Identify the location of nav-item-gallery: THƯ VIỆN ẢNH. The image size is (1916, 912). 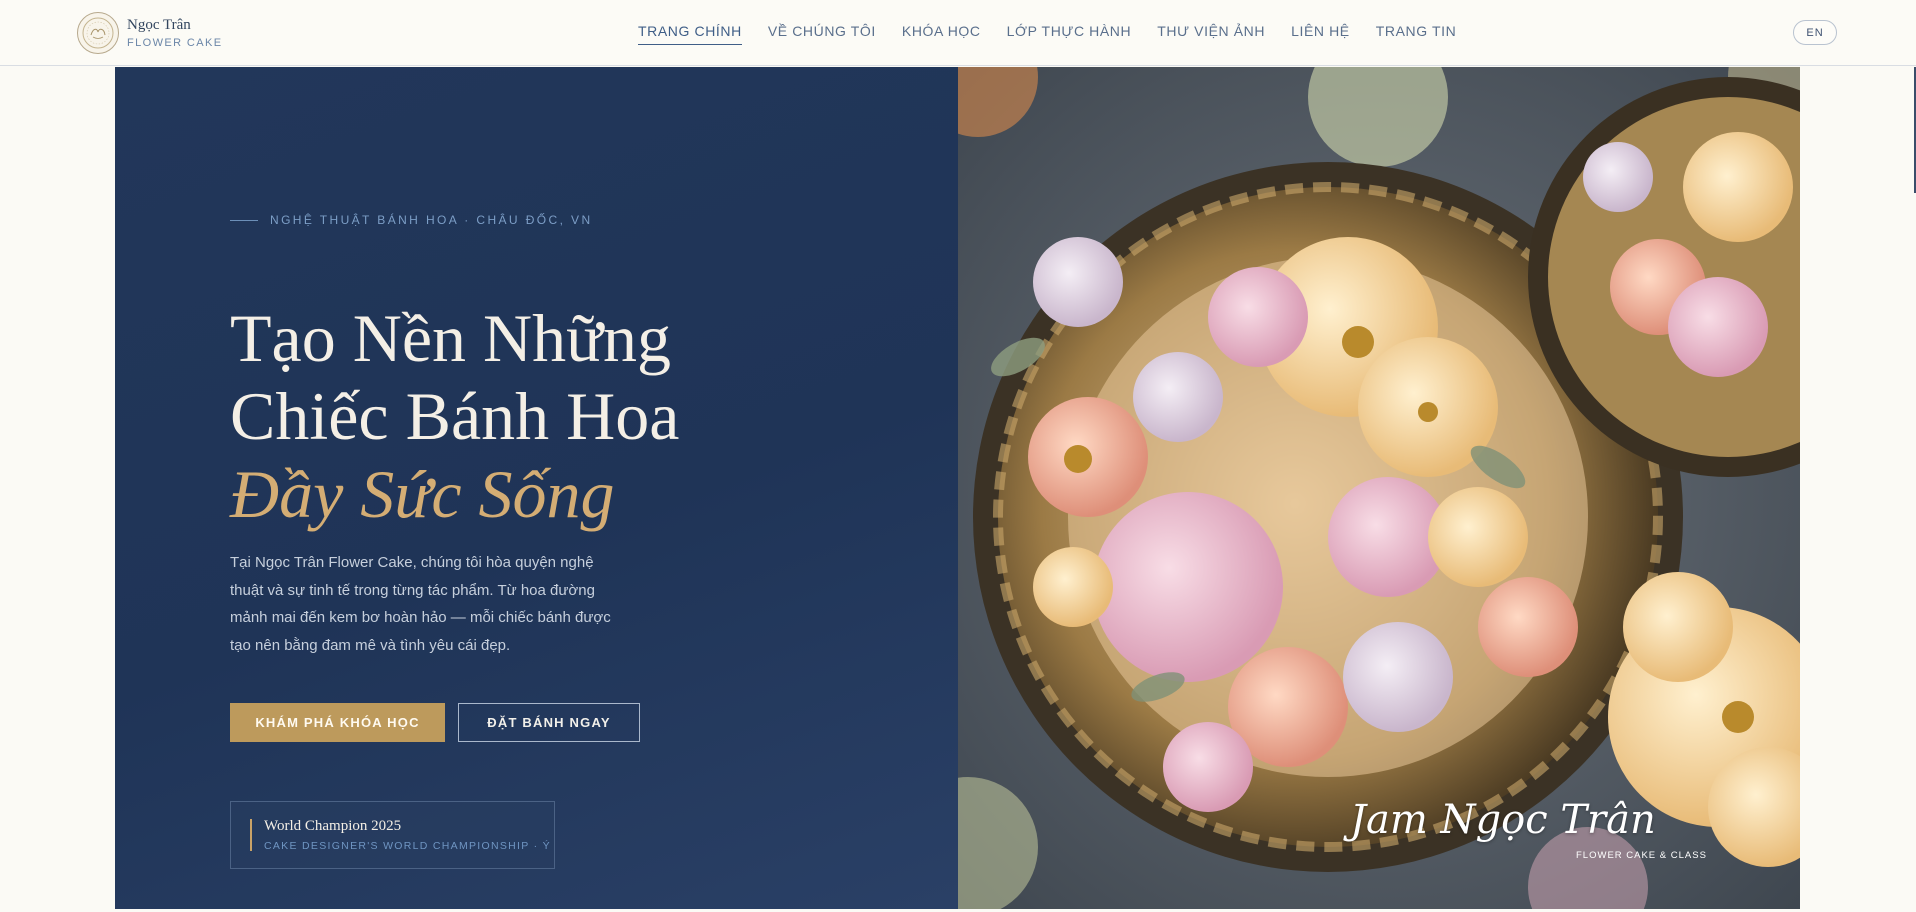
(1211, 33).